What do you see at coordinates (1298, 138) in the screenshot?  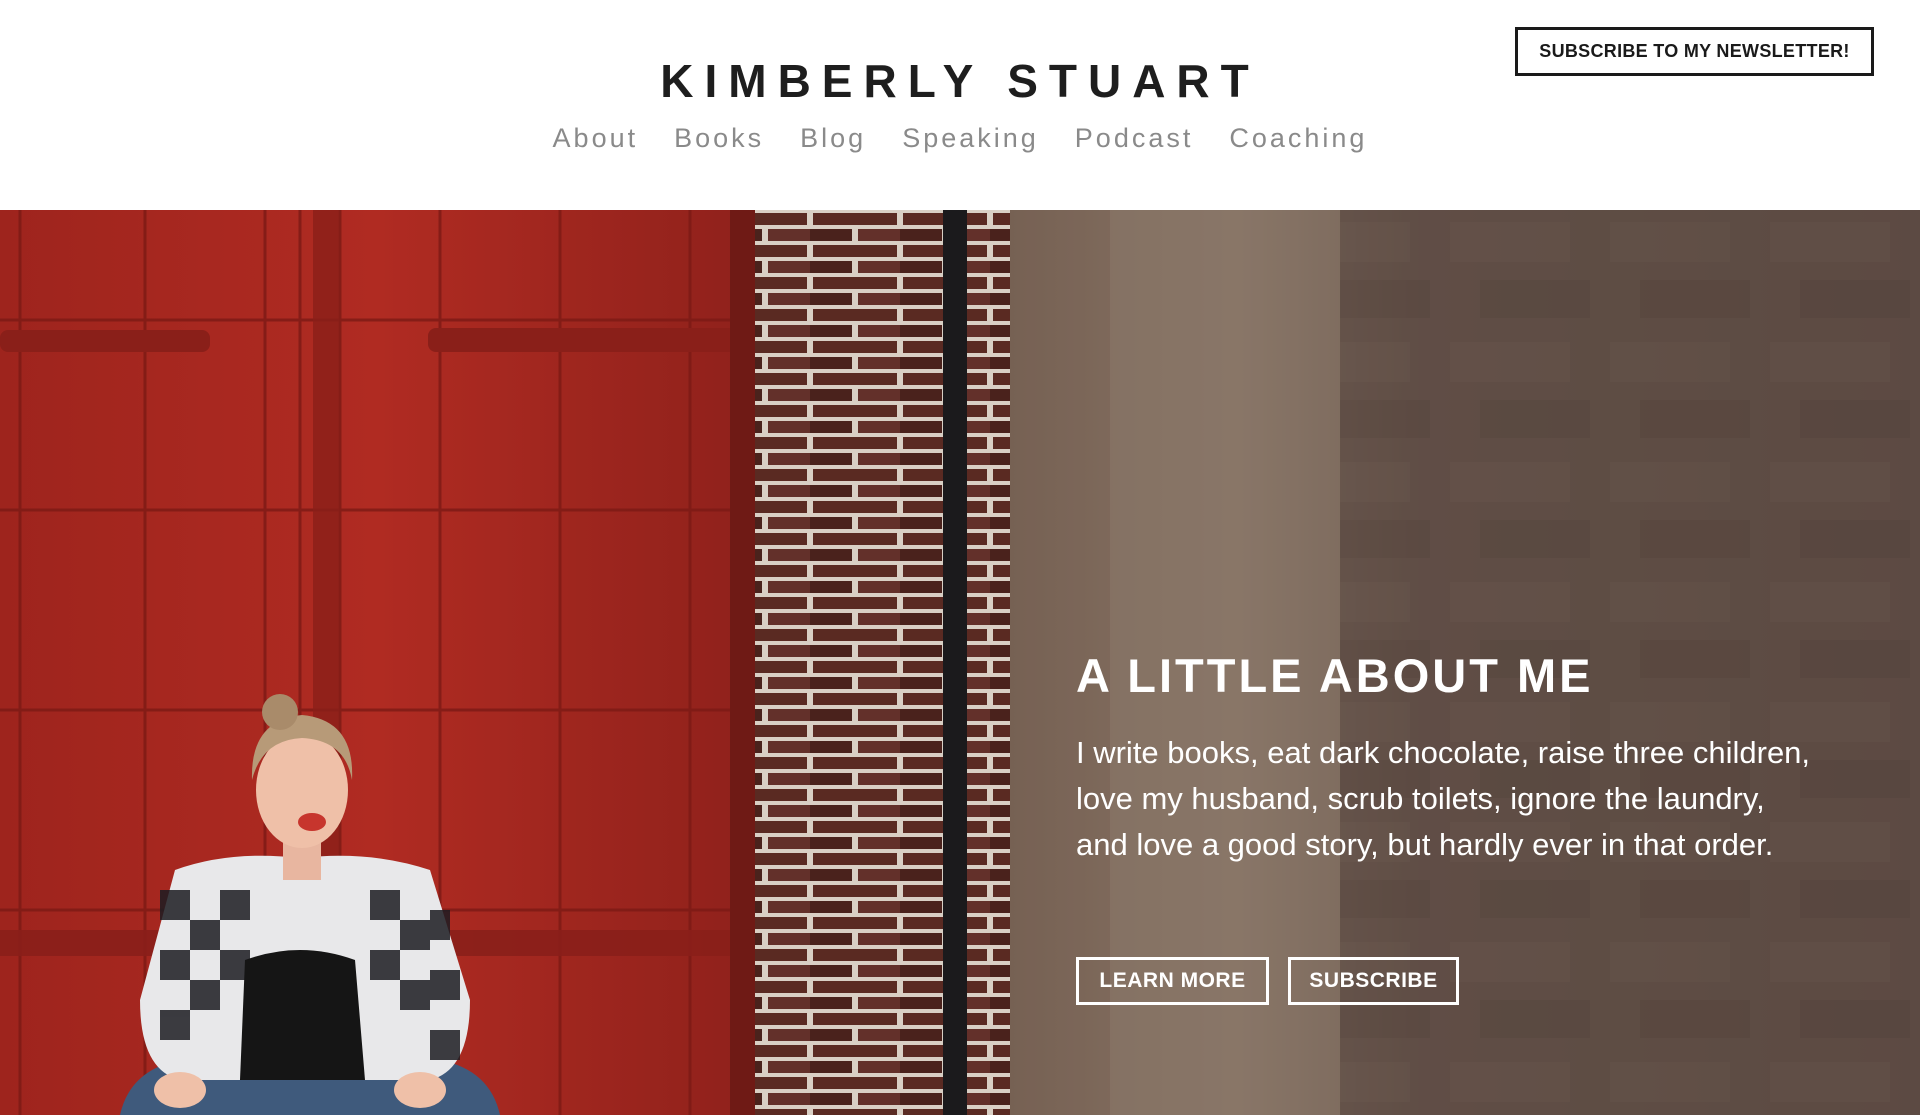 I see `nav-item-coaching: Coaching` at bounding box center [1298, 138].